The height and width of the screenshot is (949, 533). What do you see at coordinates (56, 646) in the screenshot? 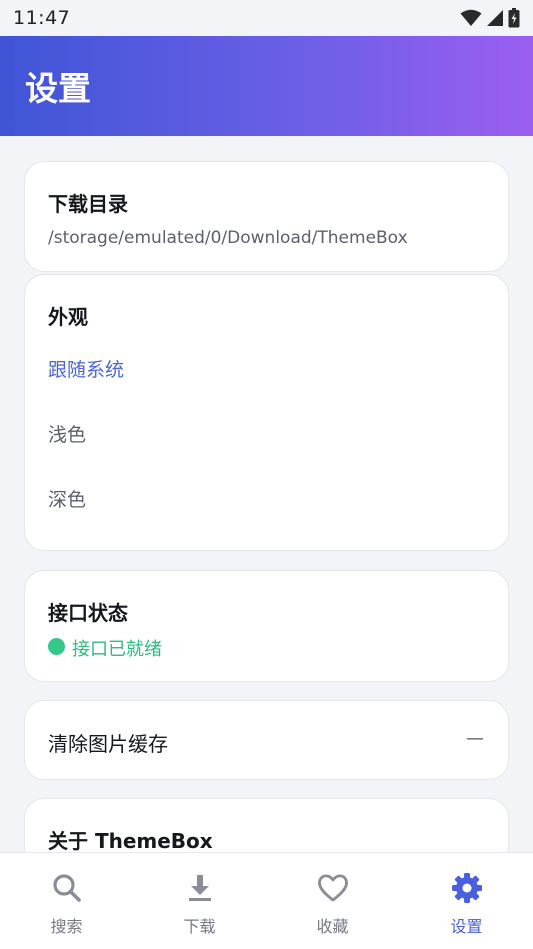
I see `status-dot-icon` at bounding box center [56, 646].